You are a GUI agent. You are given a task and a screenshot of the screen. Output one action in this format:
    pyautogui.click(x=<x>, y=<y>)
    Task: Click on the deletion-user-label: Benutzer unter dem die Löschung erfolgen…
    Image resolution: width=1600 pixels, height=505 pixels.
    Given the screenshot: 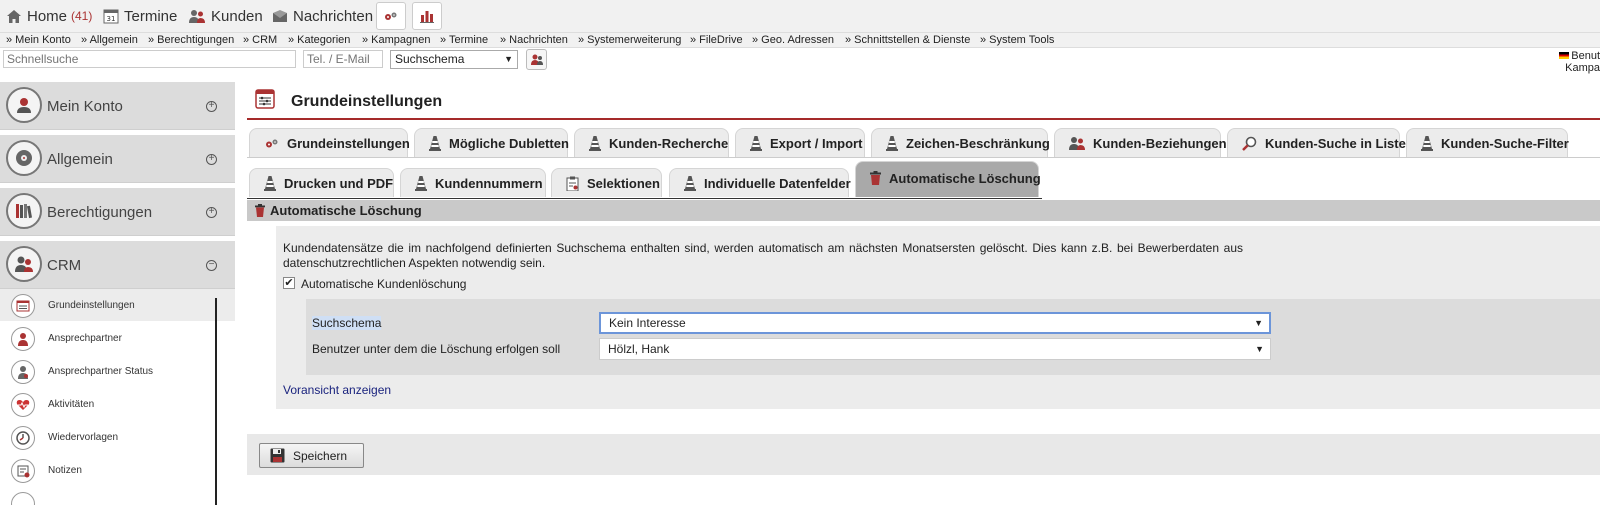 What is the action you would take?
    pyautogui.click(x=436, y=349)
    